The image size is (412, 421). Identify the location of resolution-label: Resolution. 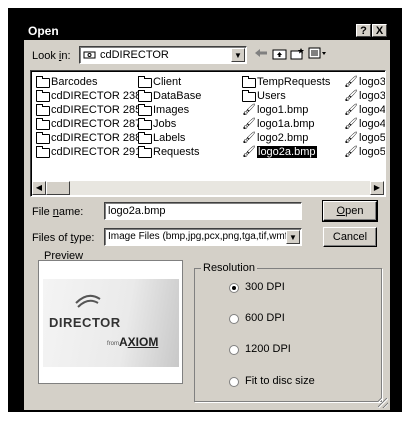
(229, 268).